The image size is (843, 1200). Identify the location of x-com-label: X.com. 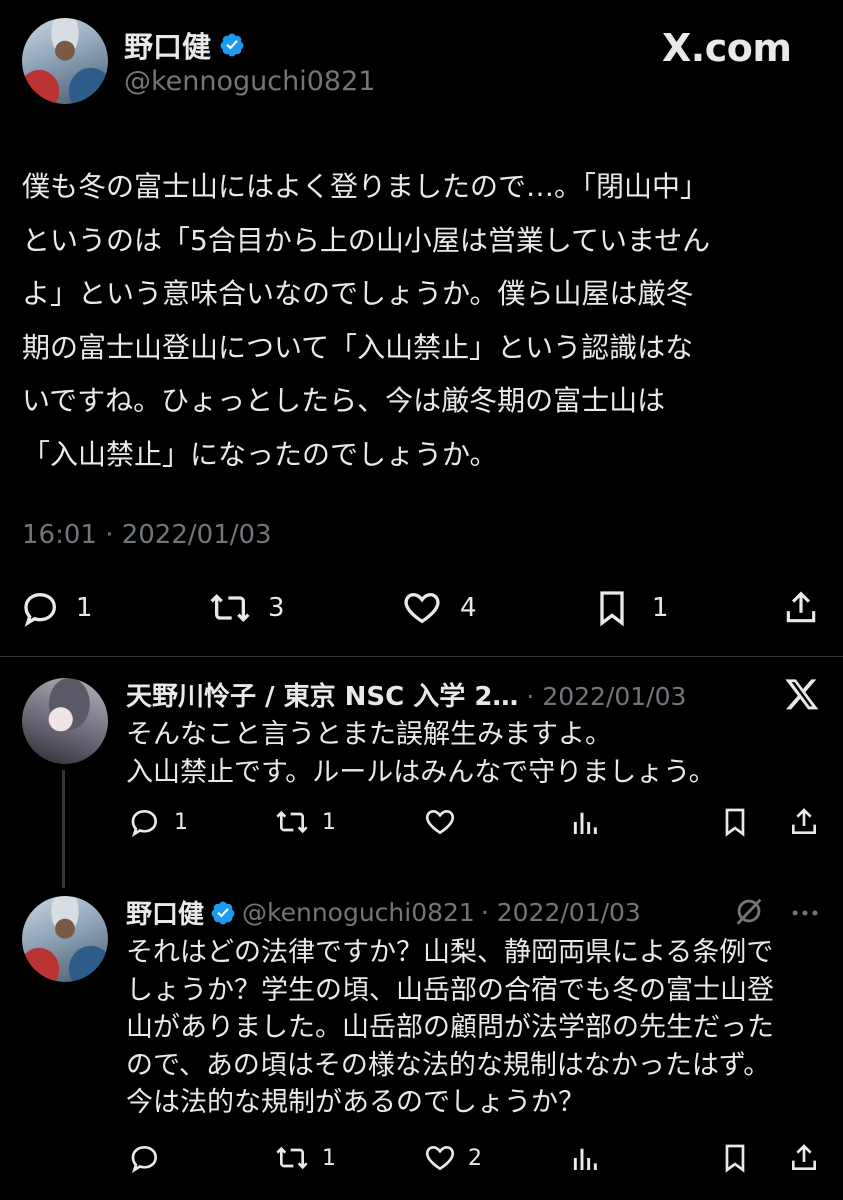
(727, 48).